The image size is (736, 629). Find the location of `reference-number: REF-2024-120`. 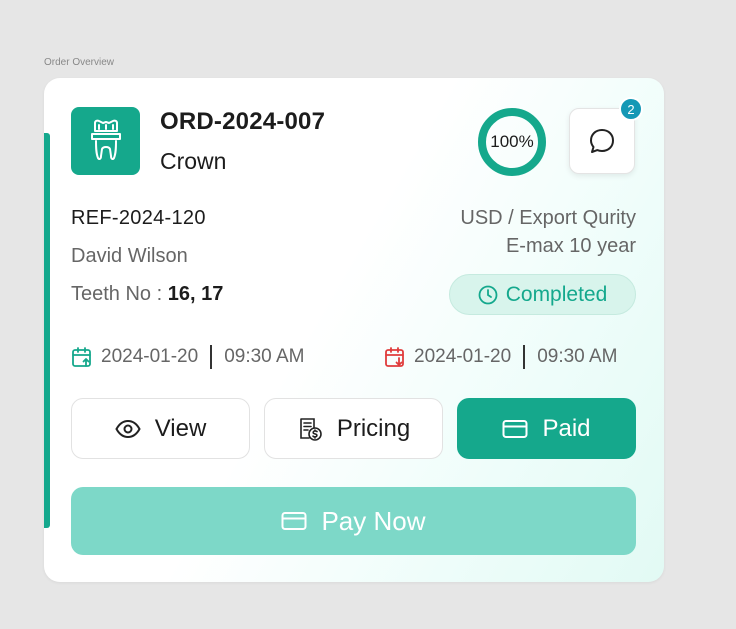

reference-number: REF-2024-120 is located at coordinates (138, 218).